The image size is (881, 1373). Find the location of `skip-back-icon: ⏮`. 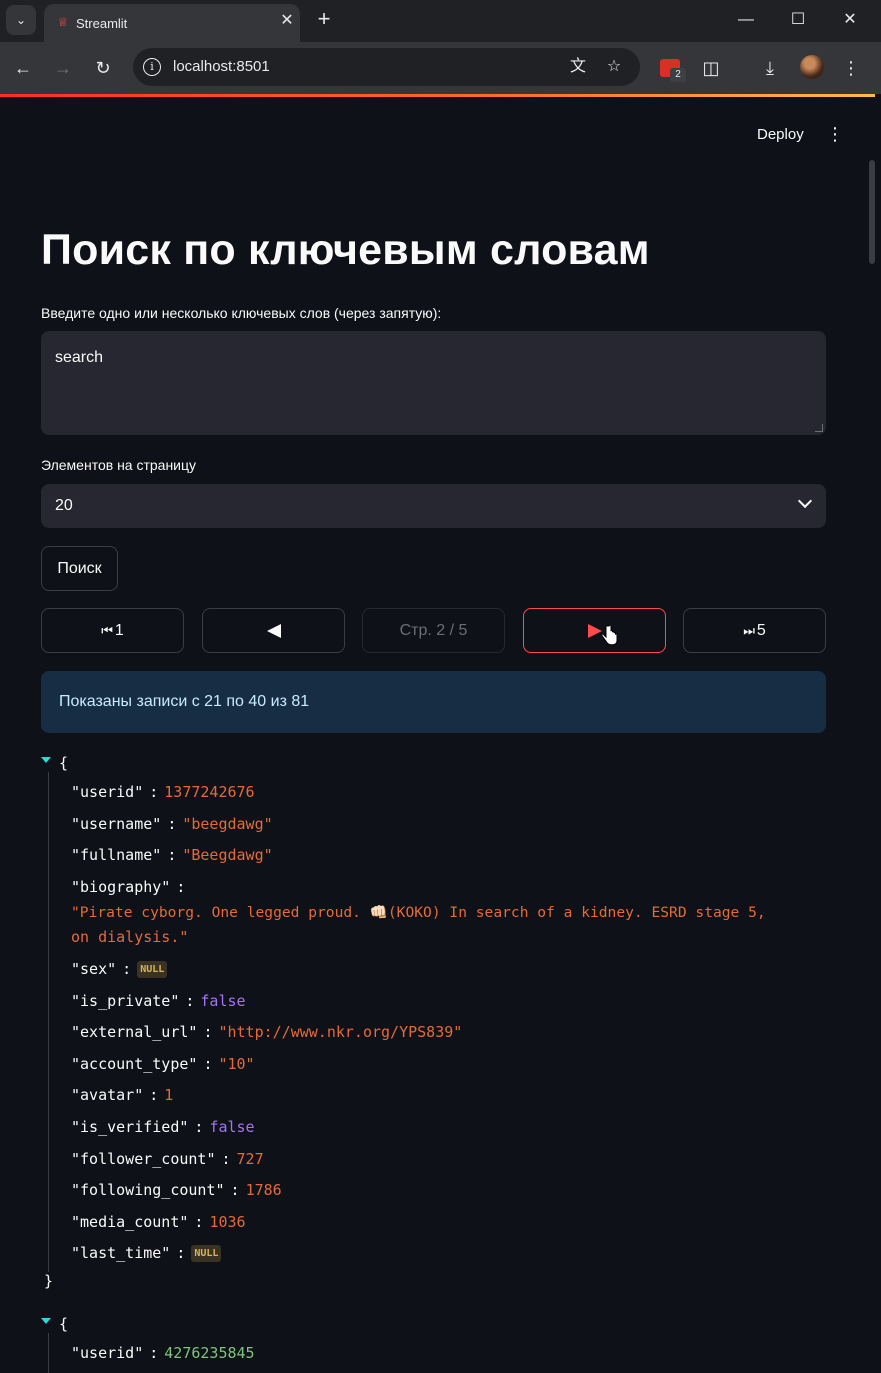

skip-back-icon: ⏮ is located at coordinates (107, 630).